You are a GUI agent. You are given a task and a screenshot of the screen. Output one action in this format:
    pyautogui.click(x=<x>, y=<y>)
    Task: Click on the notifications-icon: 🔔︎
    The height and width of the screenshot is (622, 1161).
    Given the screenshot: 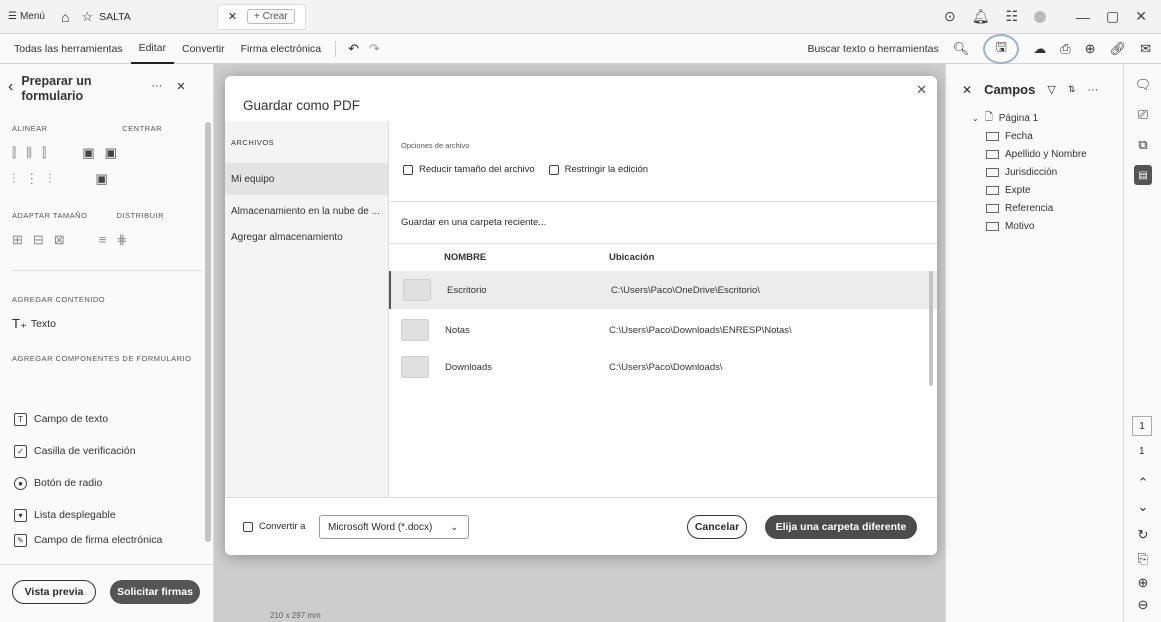 What is the action you would take?
    pyautogui.click(x=981, y=16)
    